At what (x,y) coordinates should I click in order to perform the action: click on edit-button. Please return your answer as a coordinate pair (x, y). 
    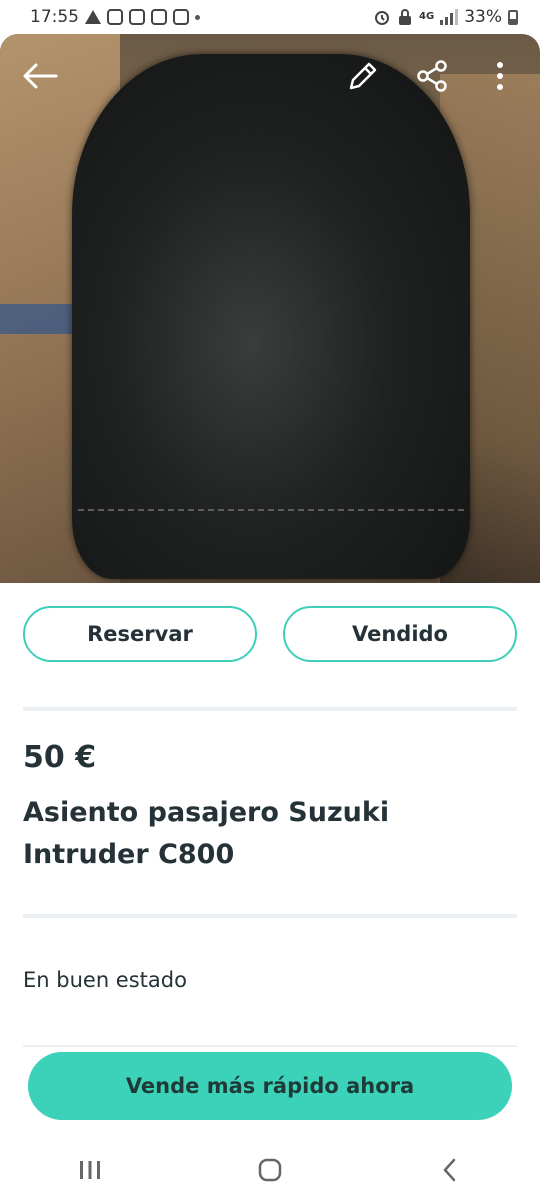
    Looking at the image, I should click on (363, 76).